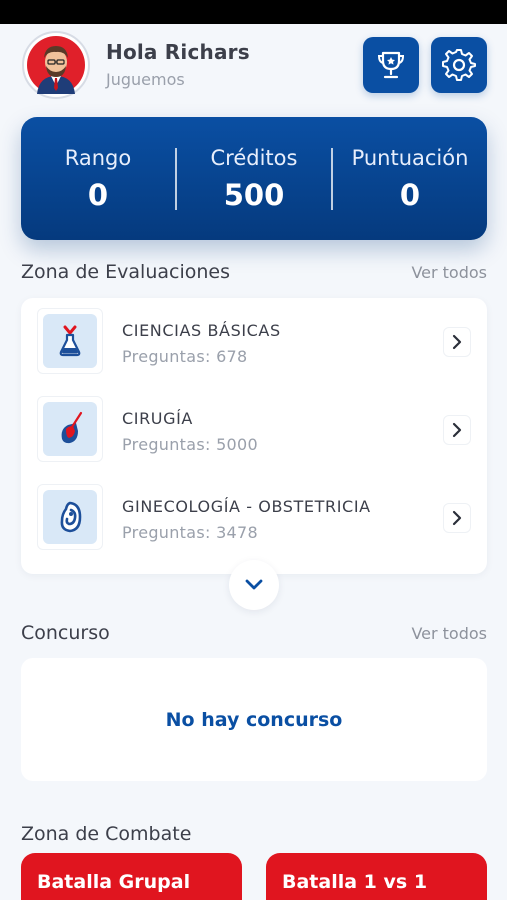  I want to click on trophy-icon, so click(391, 65).